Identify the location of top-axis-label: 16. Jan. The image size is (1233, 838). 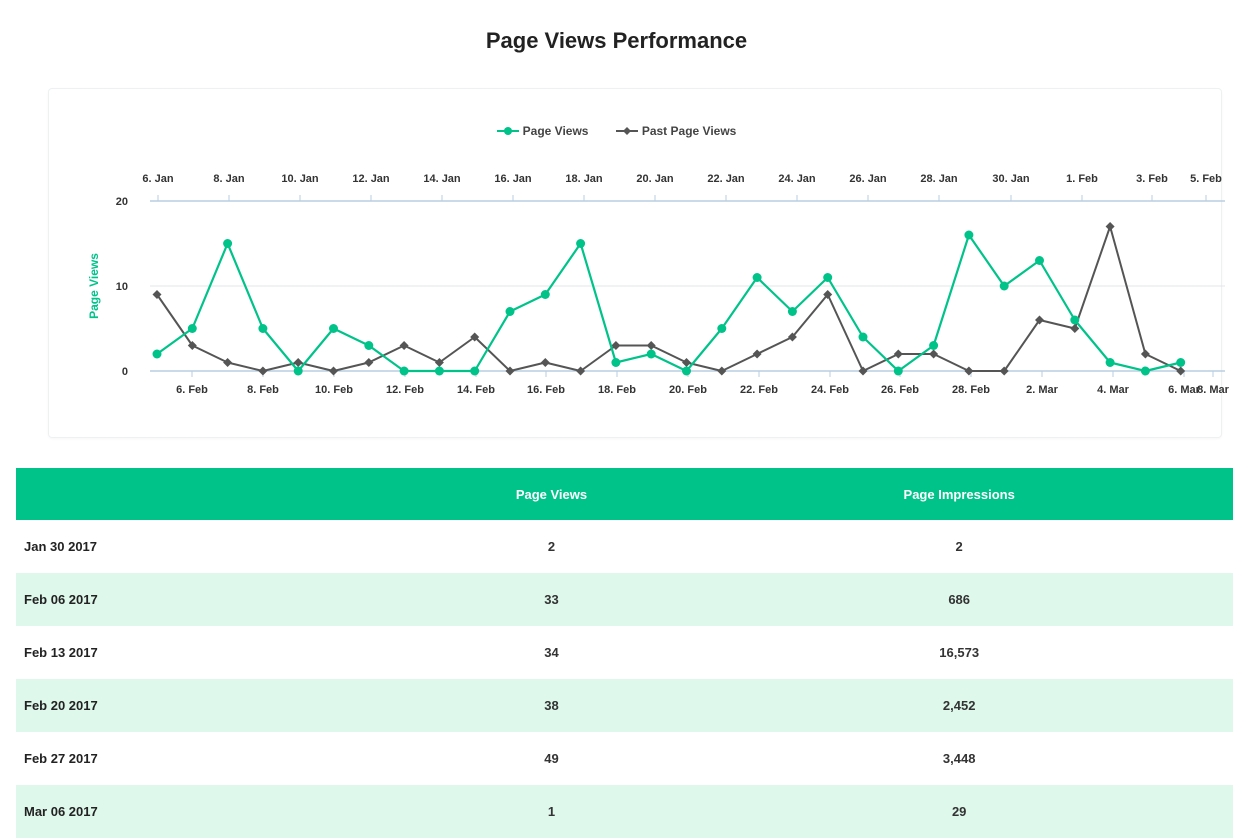
(513, 179).